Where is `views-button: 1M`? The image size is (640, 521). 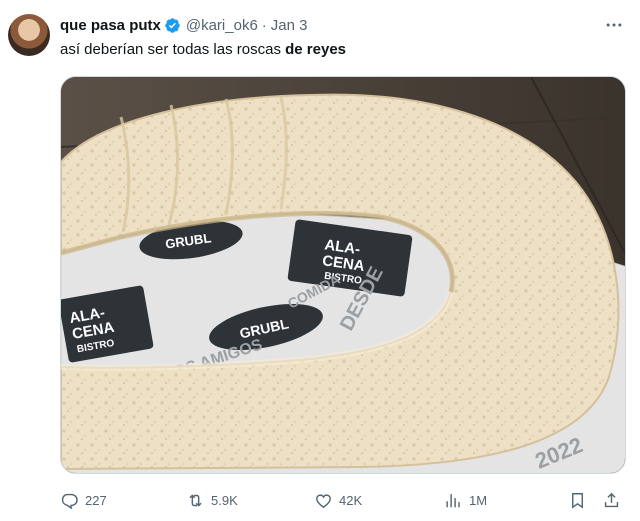 views-button: 1M is located at coordinates (465, 500).